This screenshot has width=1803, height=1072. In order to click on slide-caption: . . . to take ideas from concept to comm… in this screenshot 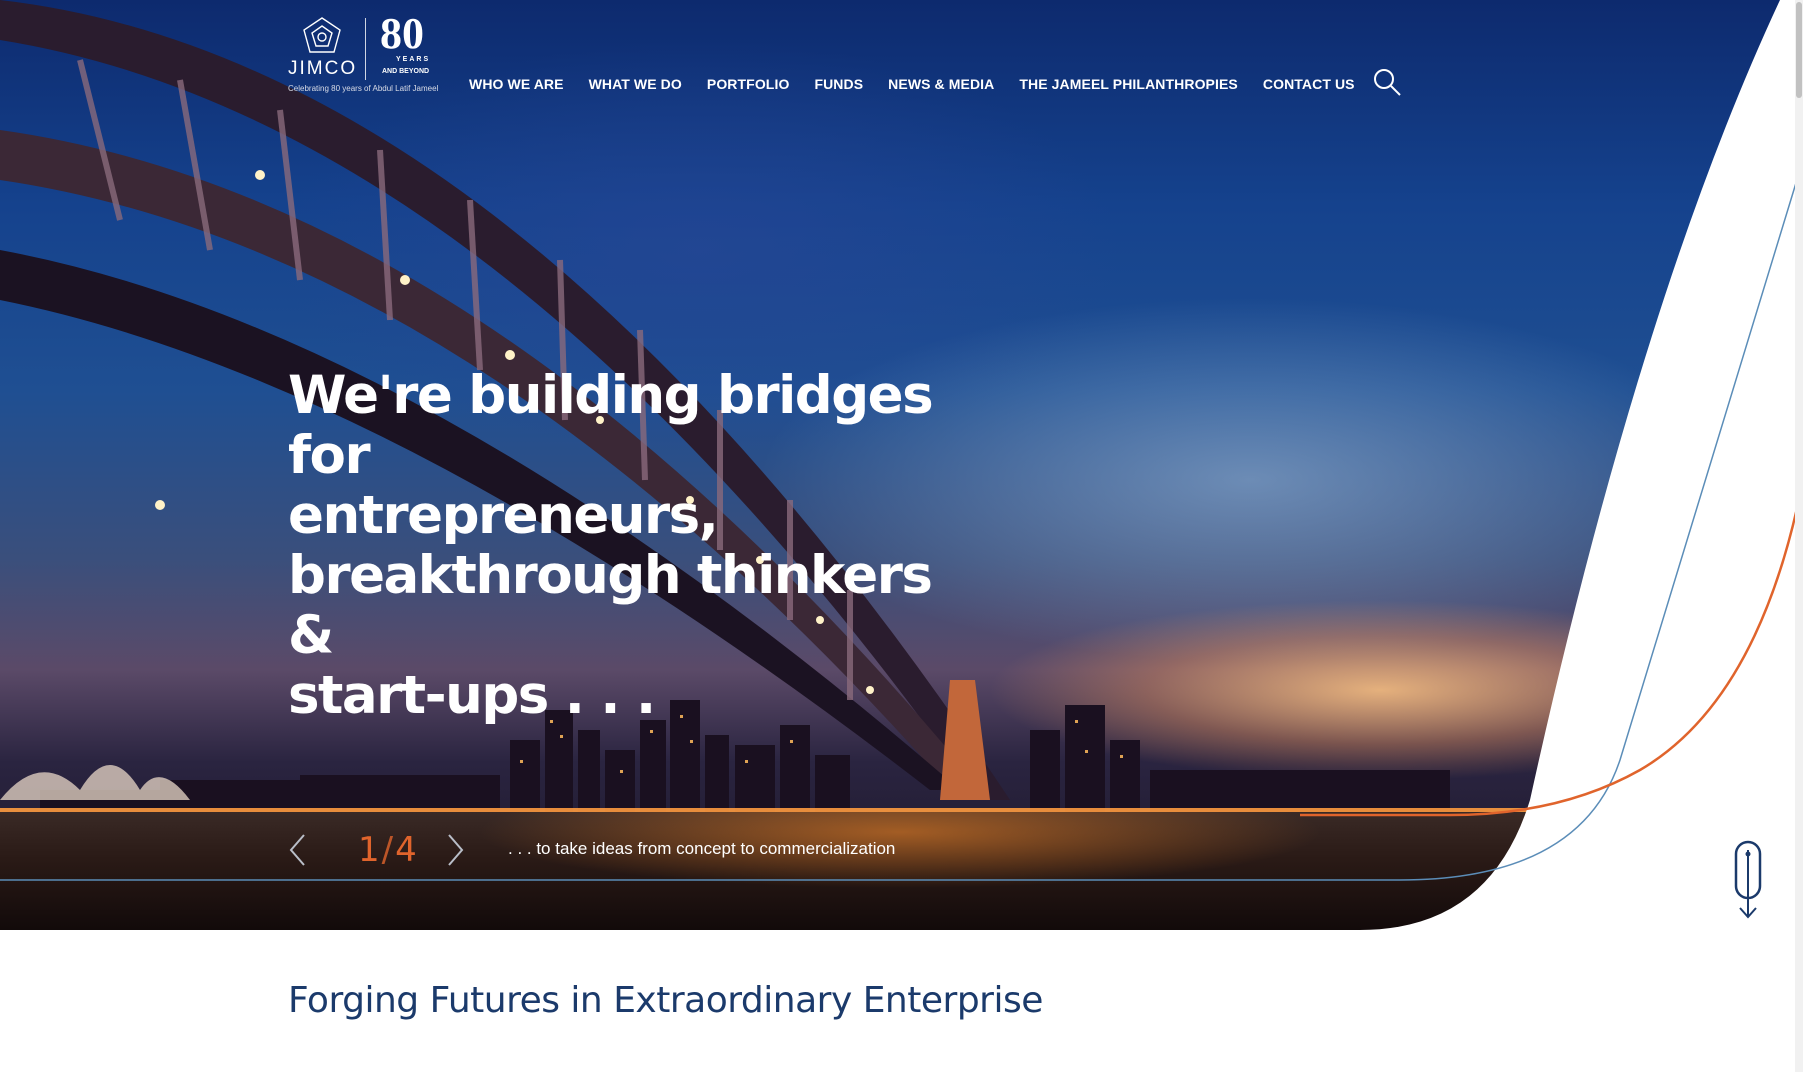, I will do `click(702, 848)`.